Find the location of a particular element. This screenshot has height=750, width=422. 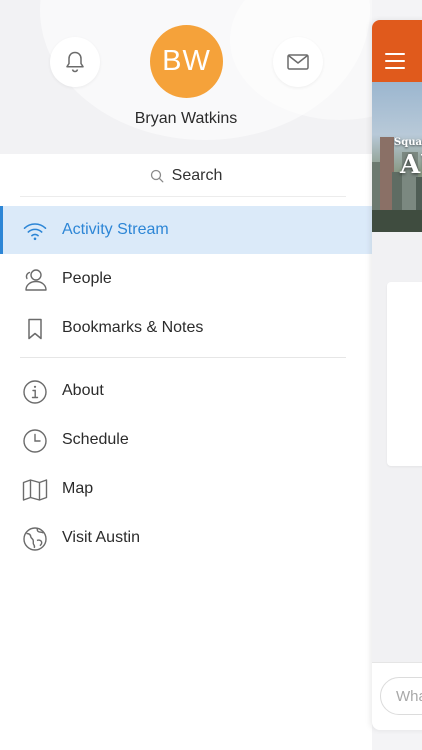

mail-icon is located at coordinates (298, 62).